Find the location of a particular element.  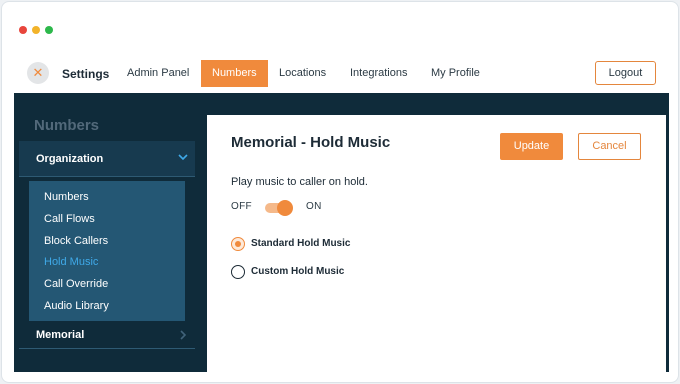

sidebar-item-numbers: Numbers is located at coordinates (66, 197).